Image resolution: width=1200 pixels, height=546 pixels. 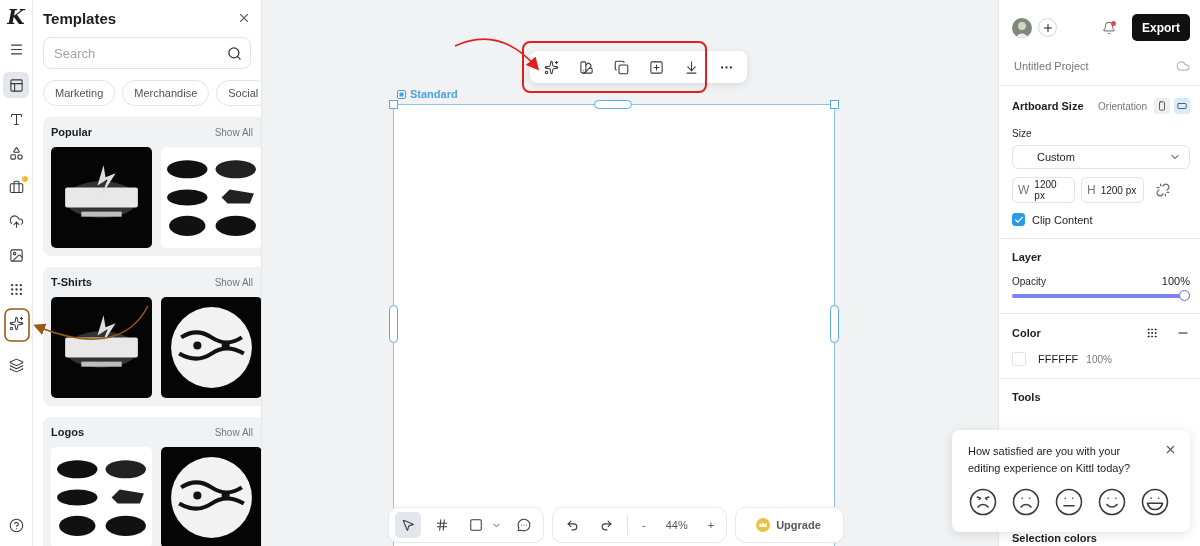 What do you see at coordinates (16, 187) in the screenshot?
I see `briefcase-icon` at bounding box center [16, 187].